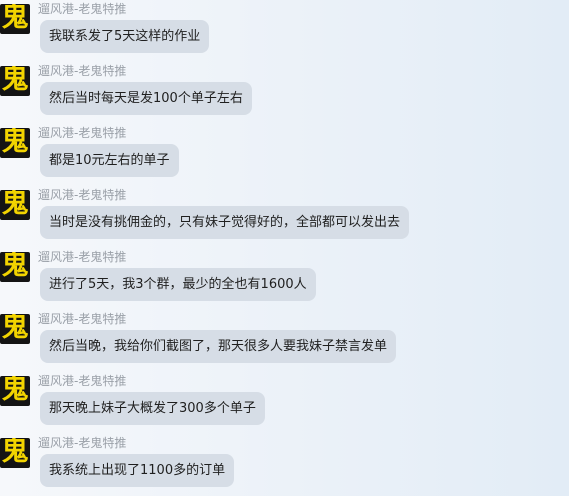  I want to click on message-bubble: 然后当时每天是发100个单子左右, so click(146, 98).